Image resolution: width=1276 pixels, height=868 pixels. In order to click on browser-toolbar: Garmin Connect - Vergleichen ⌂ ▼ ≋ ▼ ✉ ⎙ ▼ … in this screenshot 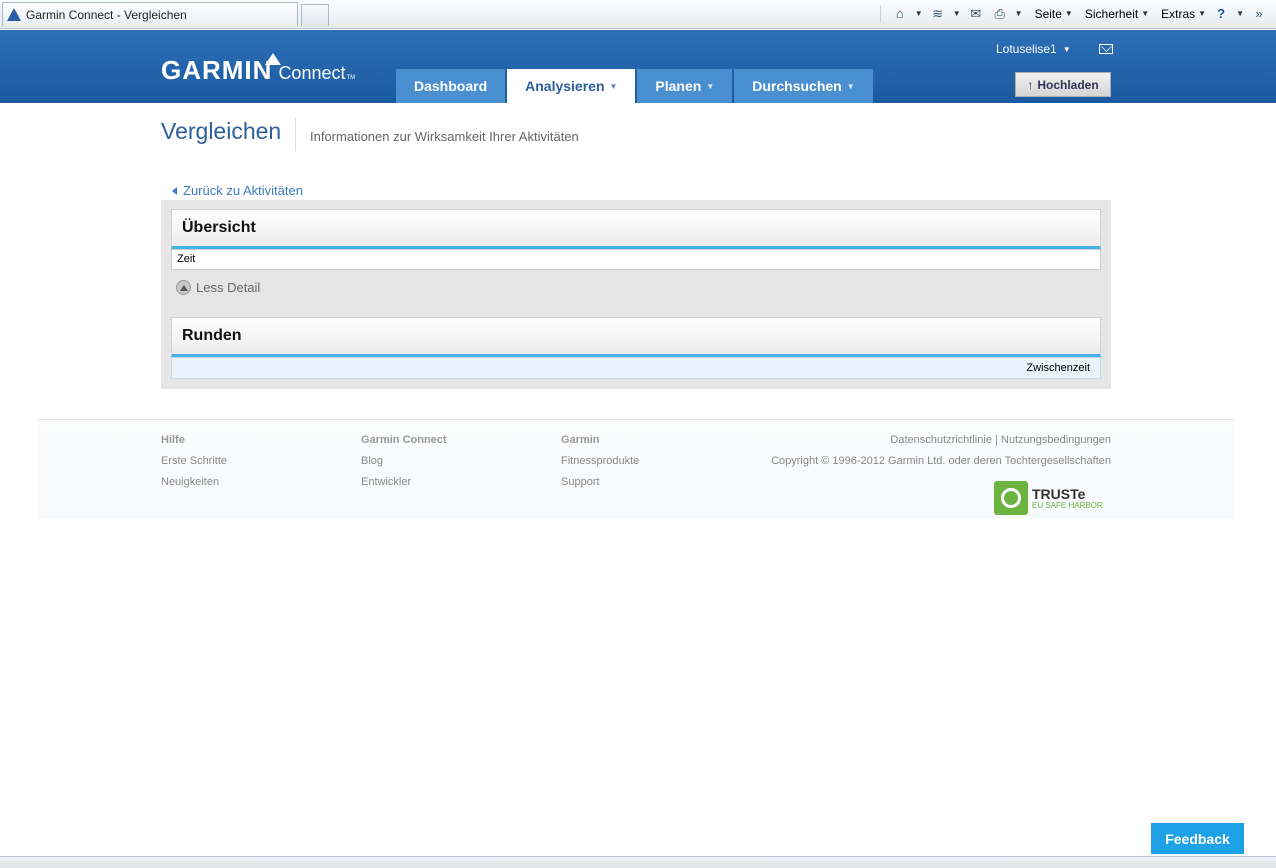, I will do `click(638, 14)`.